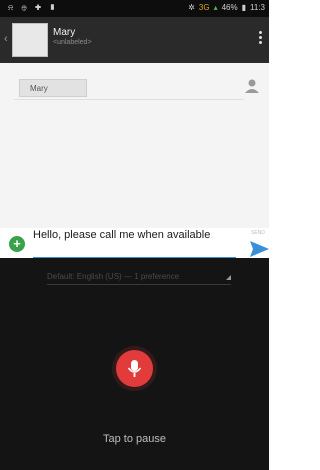 This screenshot has height=470, width=320. Describe the element at coordinates (252, 86) in the screenshot. I see `add-contact-icon` at that location.